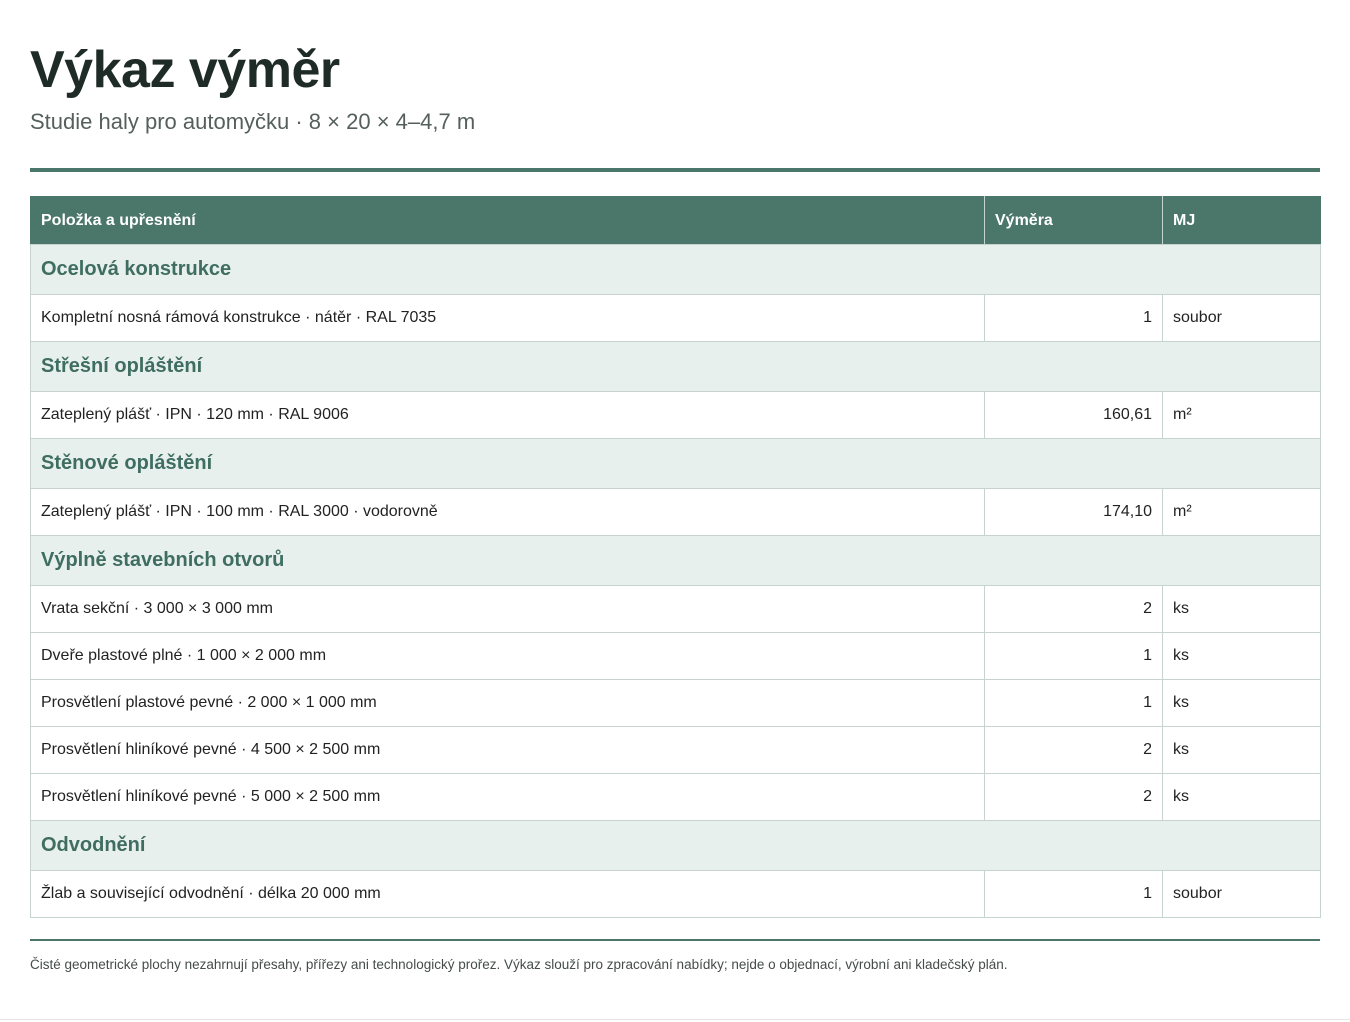 Image resolution: width=1350 pixels, height=1022 pixels. What do you see at coordinates (675, 940) in the screenshot?
I see `footer-divider` at bounding box center [675, 940].